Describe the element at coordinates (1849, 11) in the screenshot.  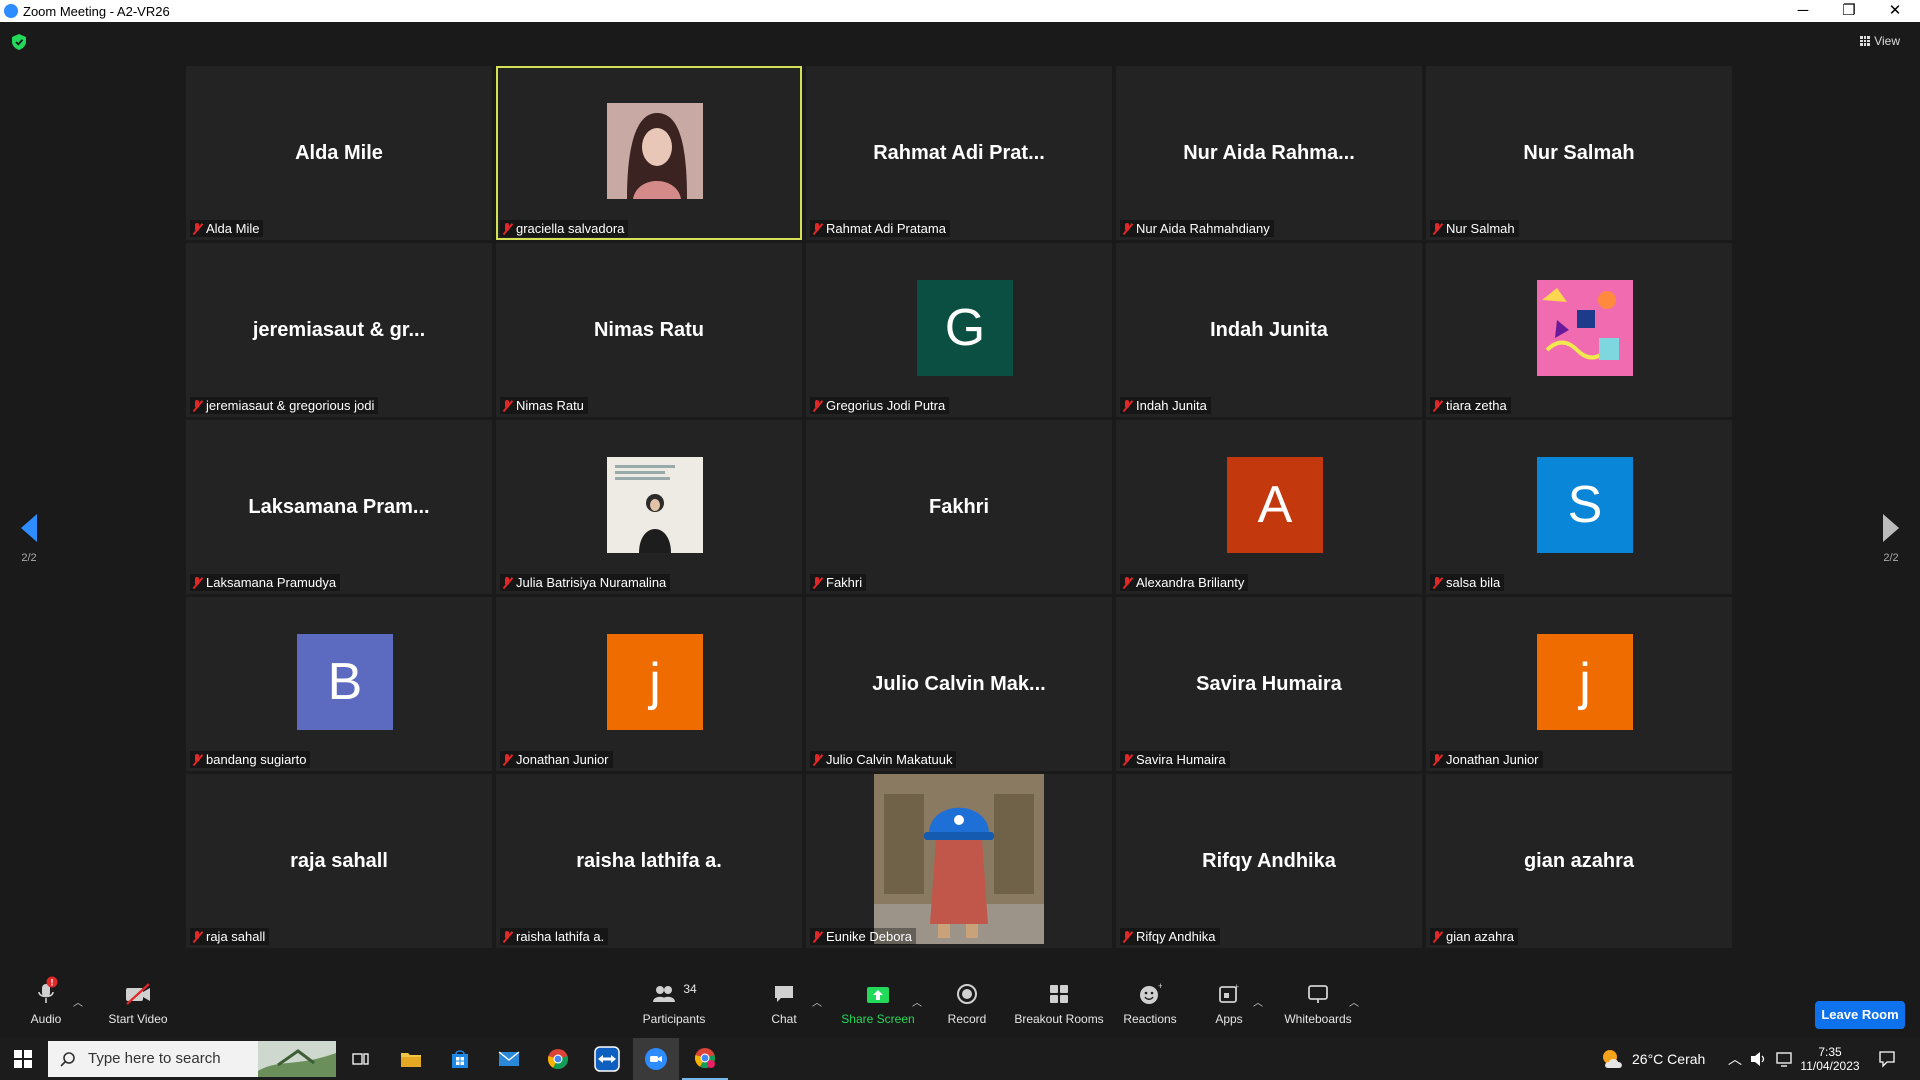
I see `maximize-button: ❐` at that location.